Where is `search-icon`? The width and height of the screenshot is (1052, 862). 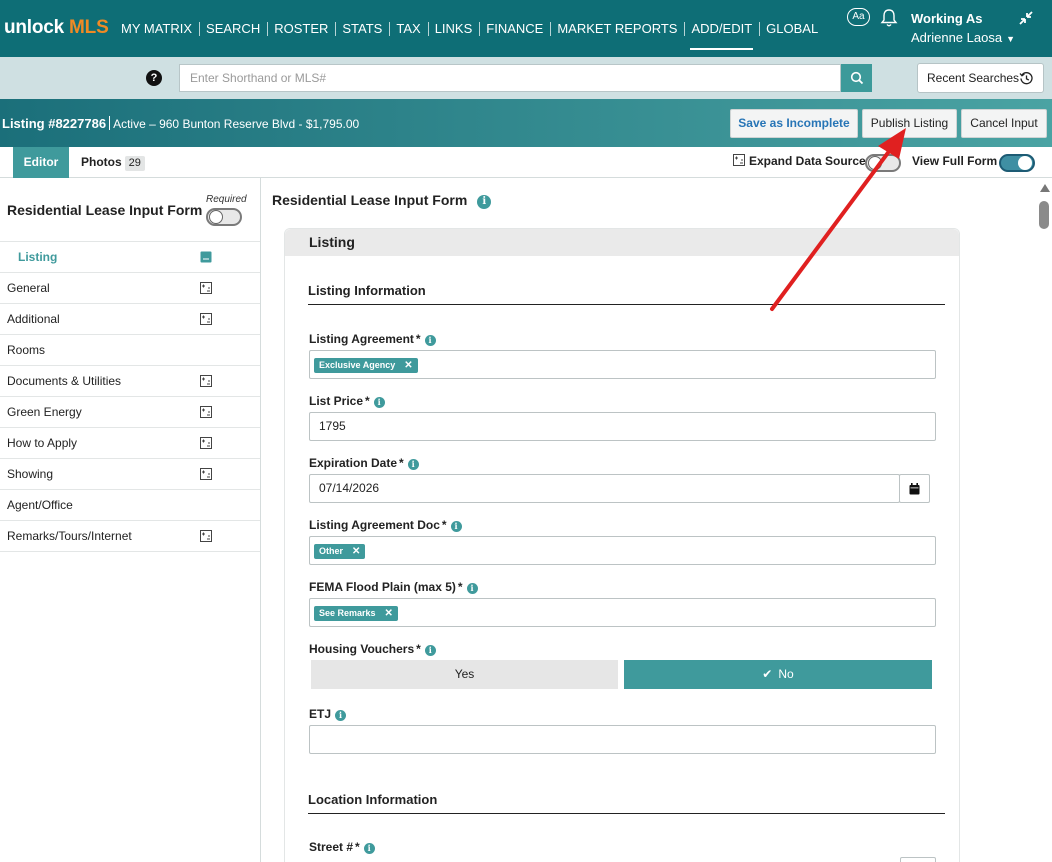
search-icon is located at coordinates (856, 78).